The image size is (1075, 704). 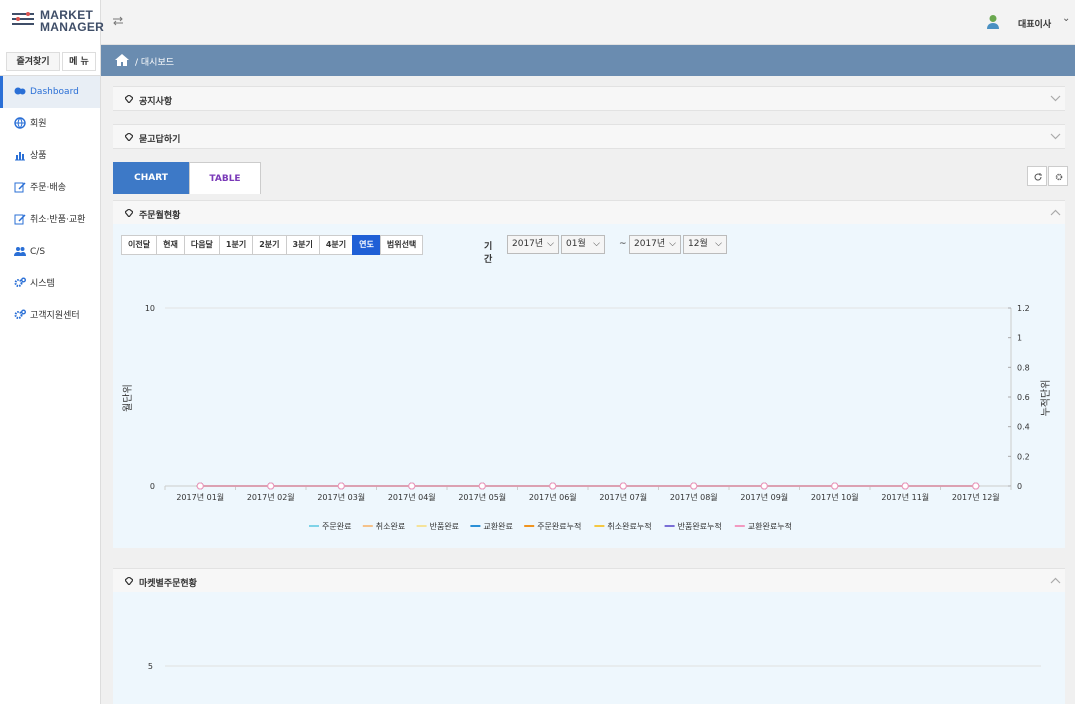 What do you see at coordinates (1019, 338) in the screenshot?
I see `y2-tick-label: 1` at bounding box center [1019, 338].